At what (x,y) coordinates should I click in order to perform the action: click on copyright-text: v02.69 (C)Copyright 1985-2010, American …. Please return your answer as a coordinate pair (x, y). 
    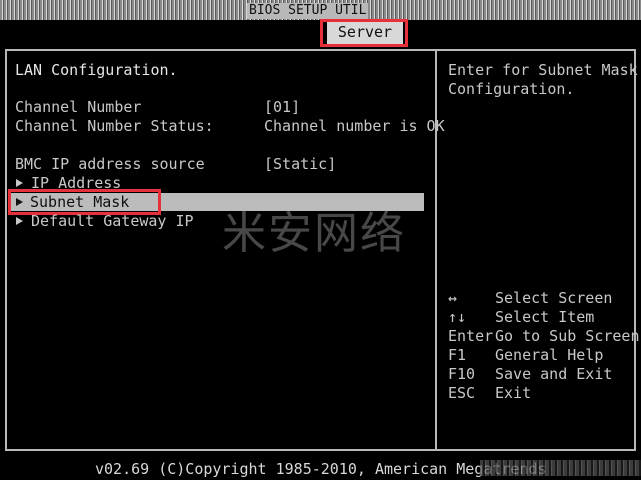
    Looking at the image, I should click on (321, 469).